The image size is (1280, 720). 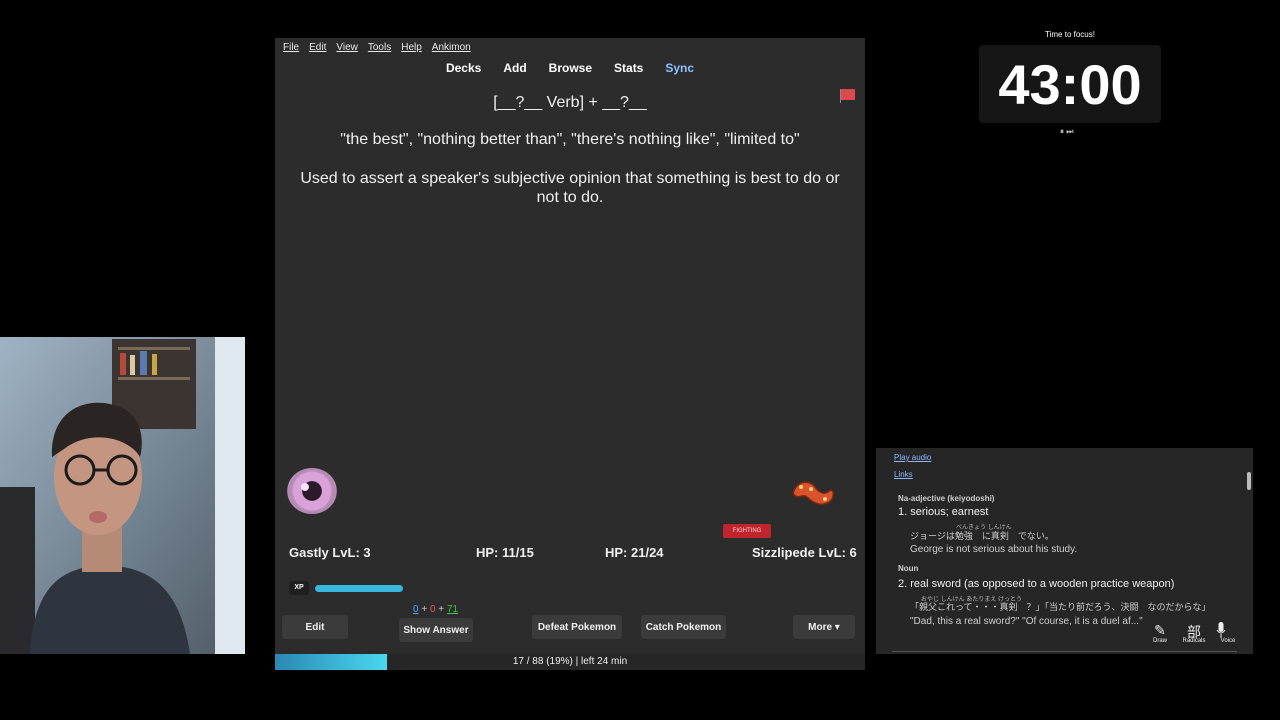 I want to click on radicals-icon: 部, so click(x=1194, y=632).